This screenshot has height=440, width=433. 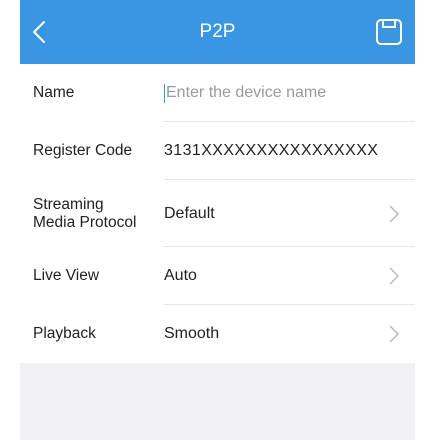 What do you see at coordinates (271, 150) in the screenshot?
I see `register-code-value: 3131XXXXXXXXXXXXXXXX` at bounding box center [271, 150].